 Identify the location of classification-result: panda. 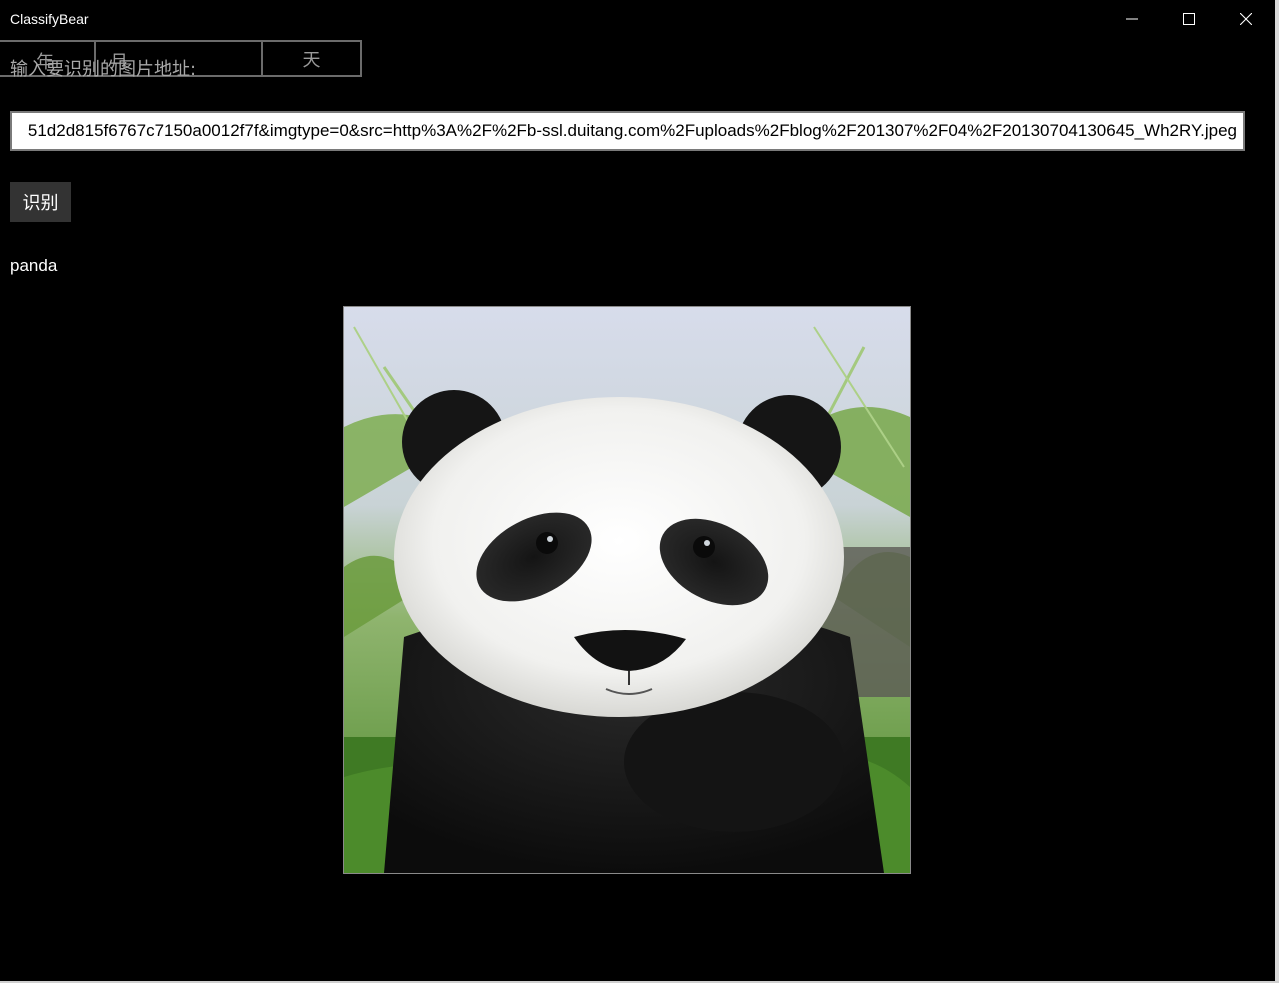
(34, 265).